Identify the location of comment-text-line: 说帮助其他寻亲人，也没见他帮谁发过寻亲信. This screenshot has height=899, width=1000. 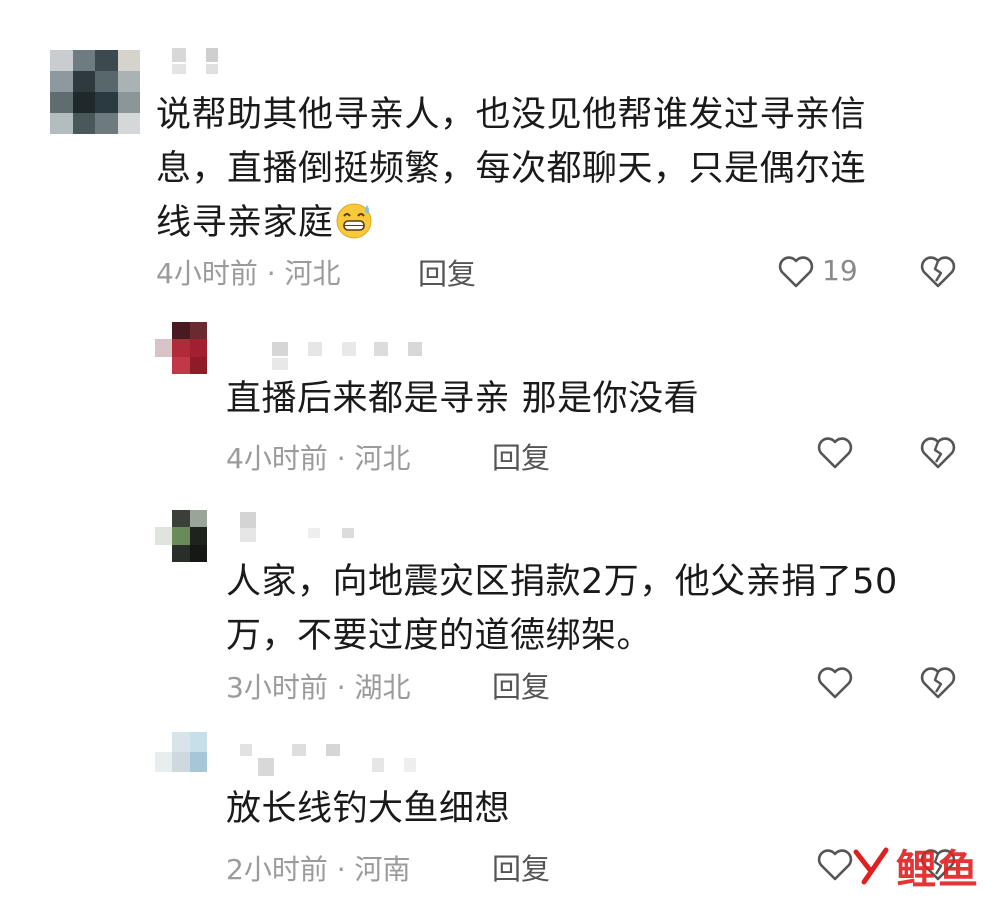
(511, 115).